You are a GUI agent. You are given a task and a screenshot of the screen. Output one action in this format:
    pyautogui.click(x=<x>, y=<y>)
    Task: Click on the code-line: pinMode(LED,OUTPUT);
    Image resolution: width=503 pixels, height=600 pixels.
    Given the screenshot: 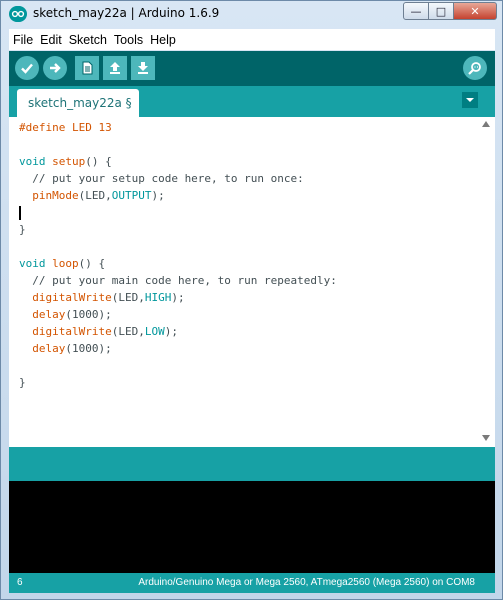 What is the action you would take?
    pyautogui.click(x=244, y=195)
    